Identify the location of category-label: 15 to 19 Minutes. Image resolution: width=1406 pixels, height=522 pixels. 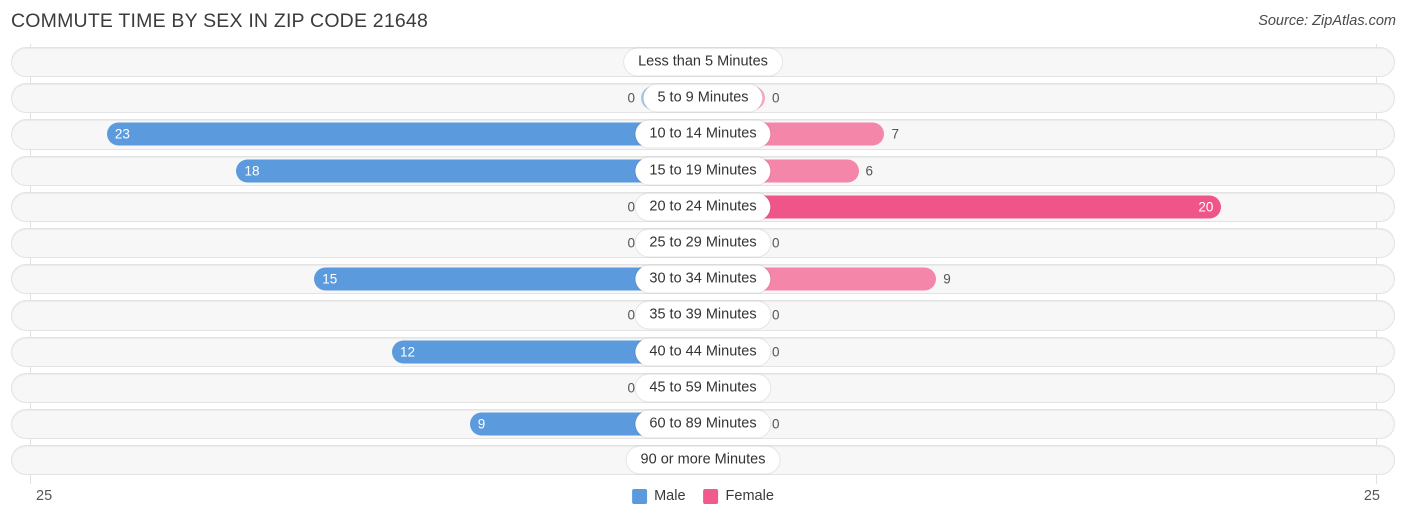
(703, 171).